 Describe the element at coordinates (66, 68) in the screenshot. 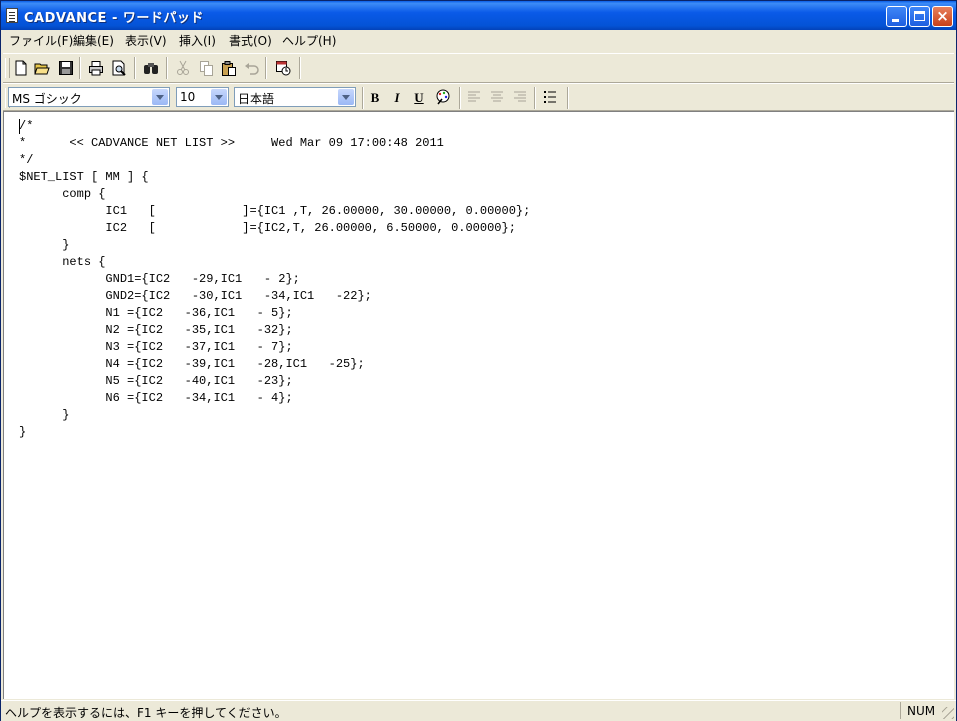

I see `save-icon` at that location.